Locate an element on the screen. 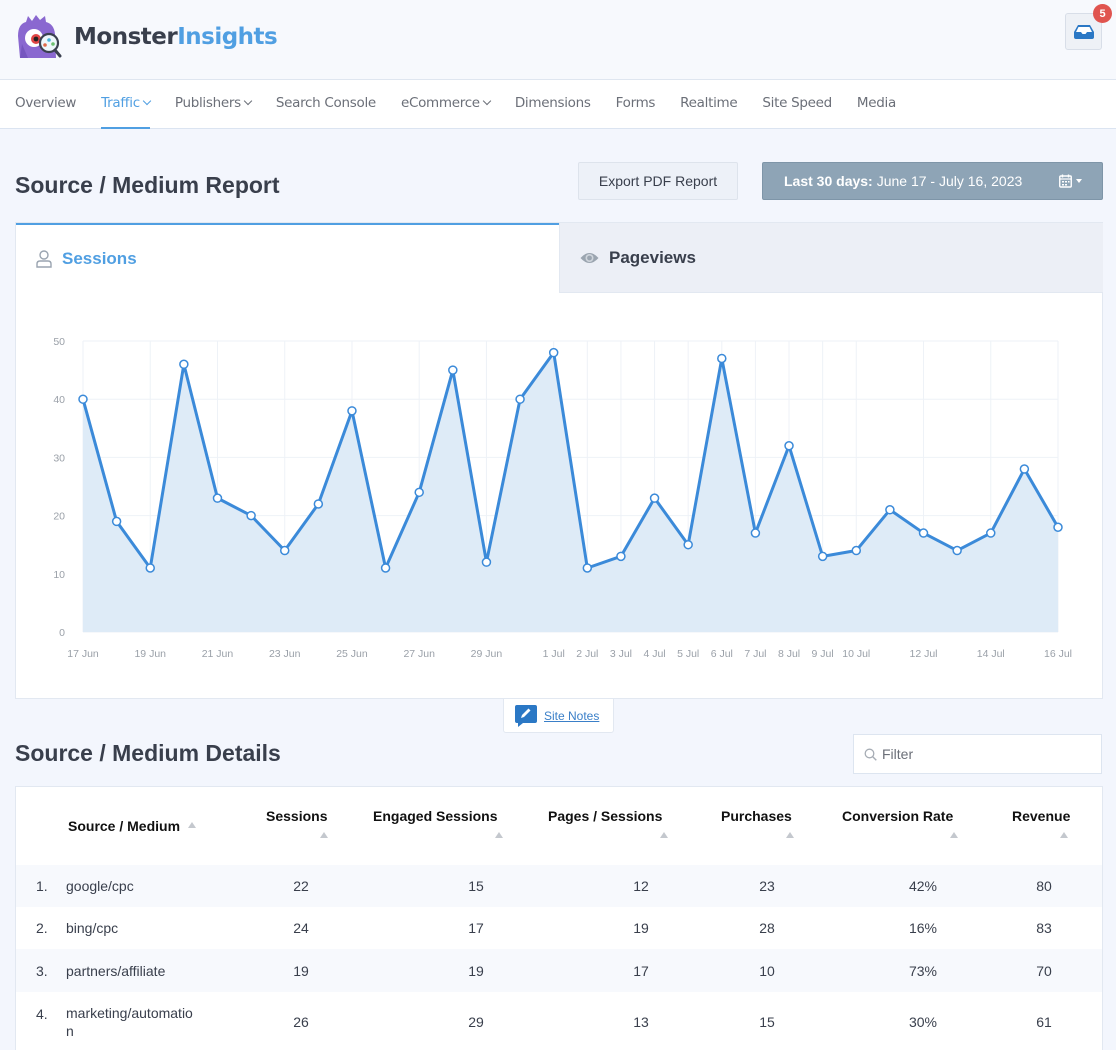 The image size is (1116, 1050). y-tick-label: 20 is located at coordinates (59, 517).